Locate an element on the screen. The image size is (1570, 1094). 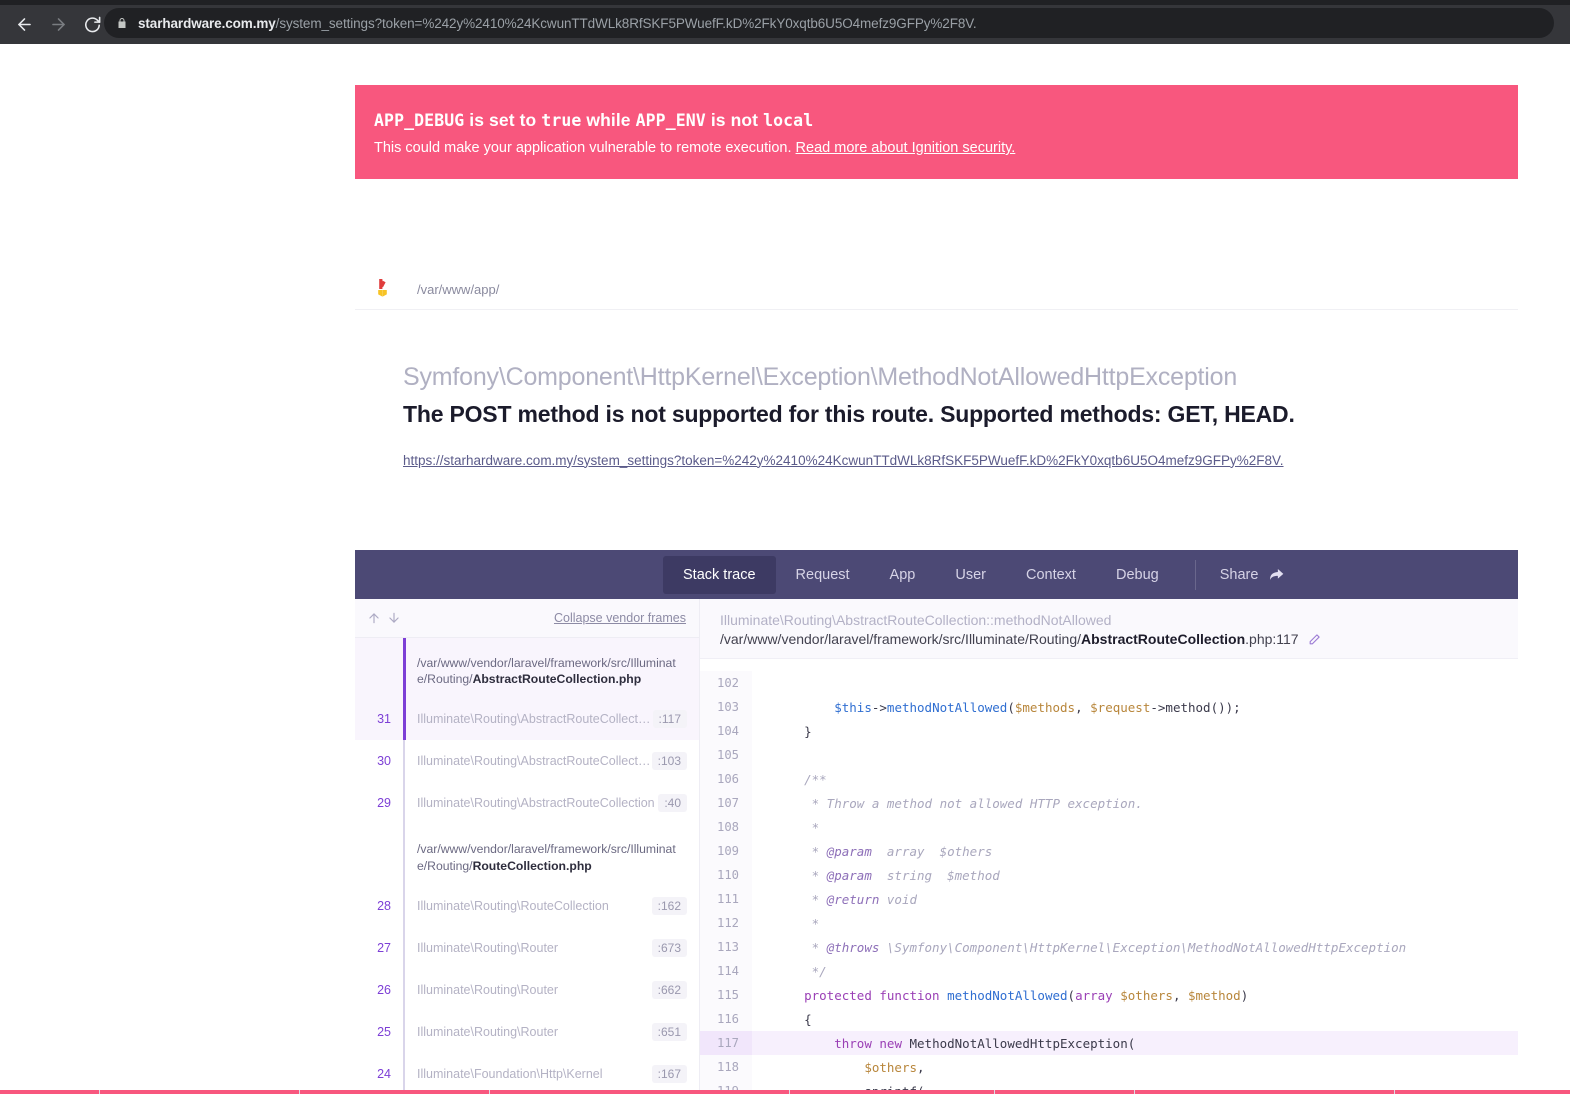
frame-class: Illuminate\Routing\RouteCollection is located at coordinates (513, 905).